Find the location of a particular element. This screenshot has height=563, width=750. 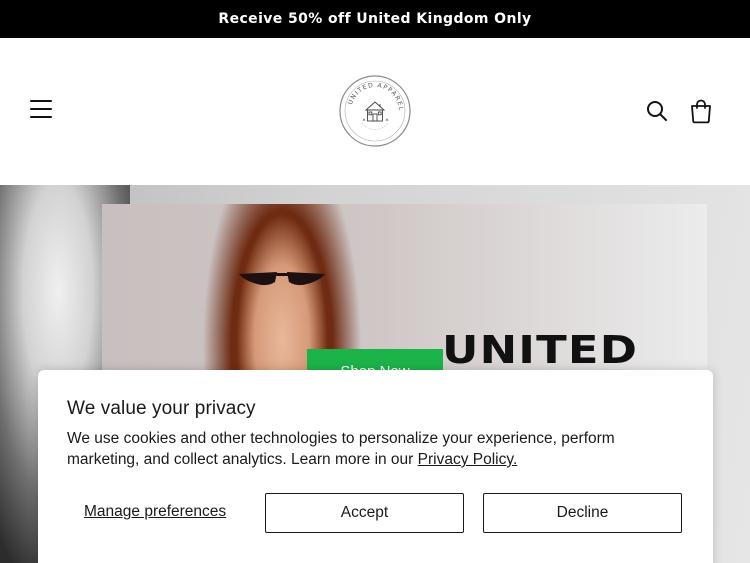

privacy-policy-link: Privacy Policy. is located at coordinates (468, 459).